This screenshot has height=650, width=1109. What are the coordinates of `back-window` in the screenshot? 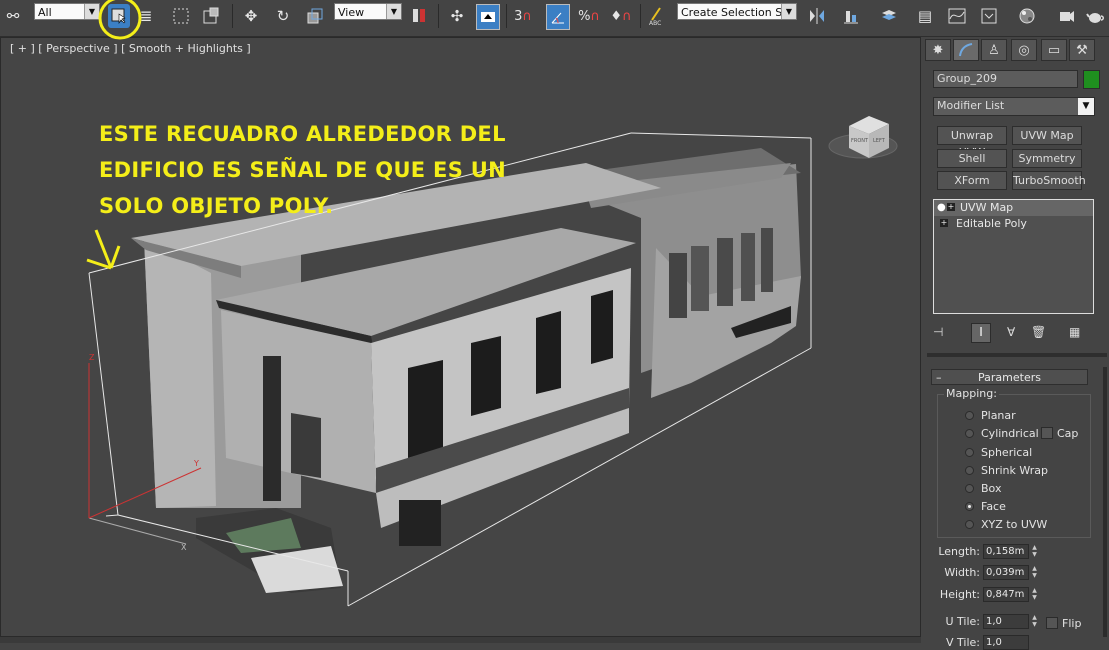 It's located at (700, 278).